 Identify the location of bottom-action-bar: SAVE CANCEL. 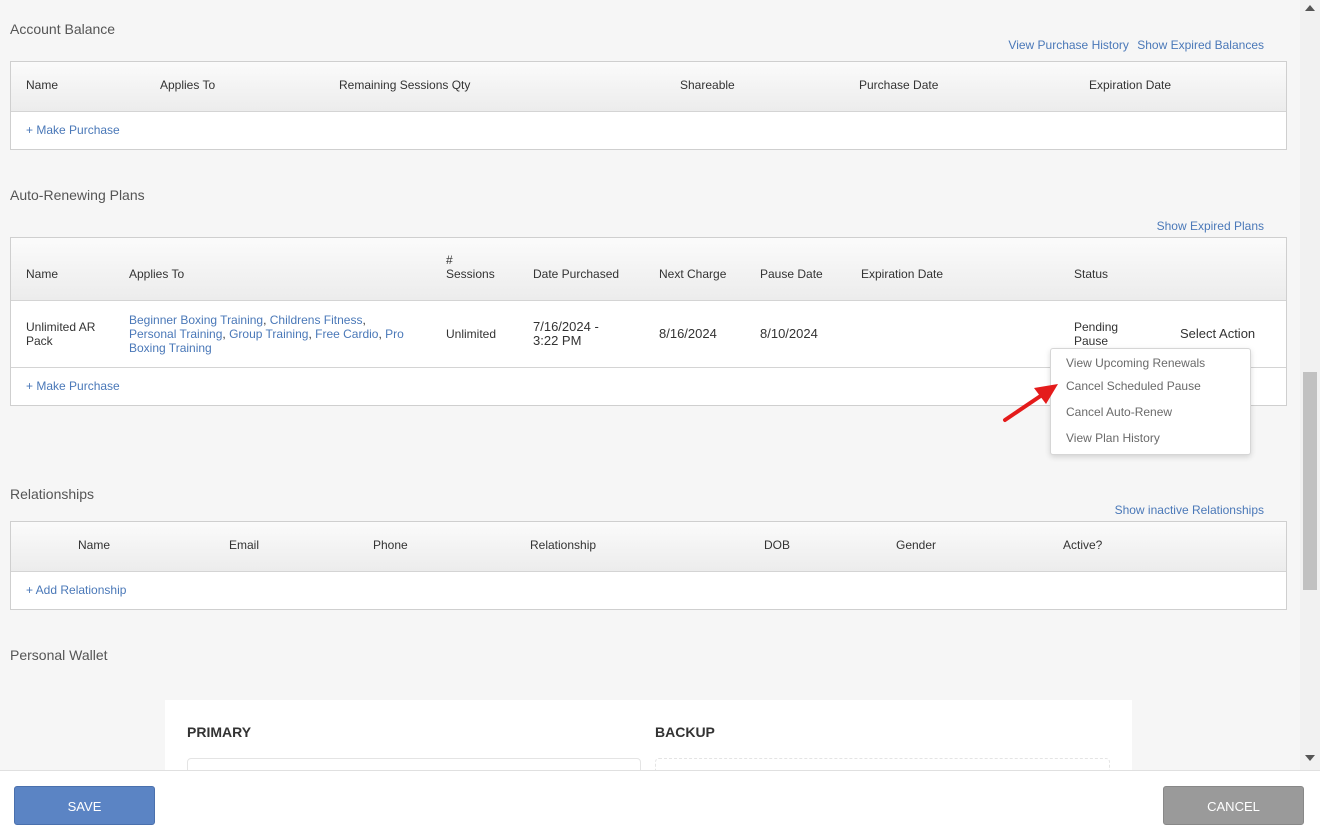
(660, 803).